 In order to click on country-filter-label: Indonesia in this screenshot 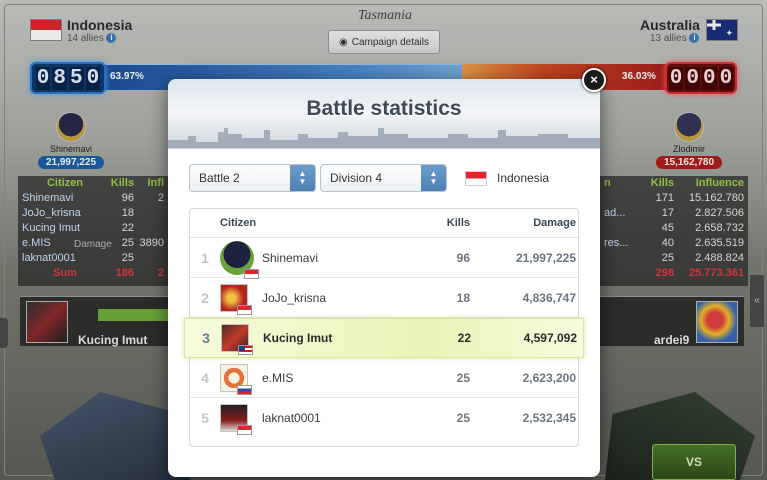, I will do `click(523, 178)`.